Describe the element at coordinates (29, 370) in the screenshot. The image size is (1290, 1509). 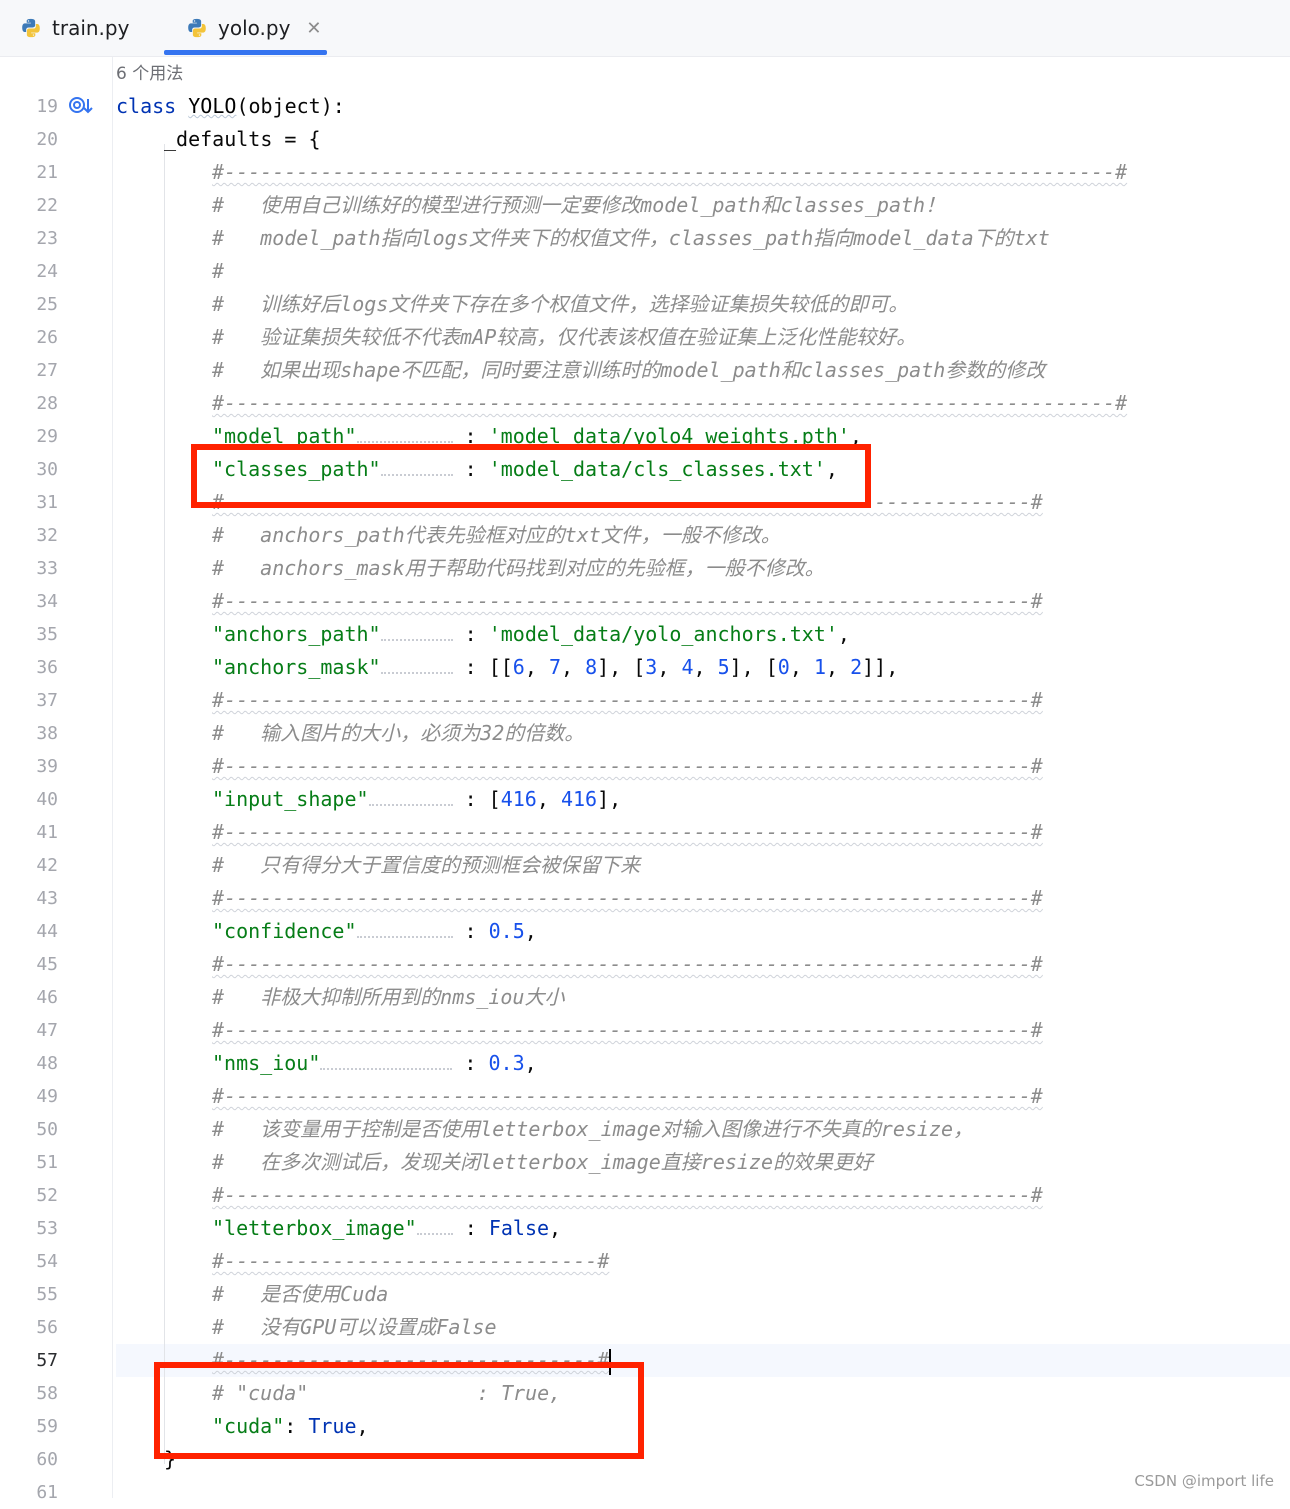
I see `line-number: 27` at that location.